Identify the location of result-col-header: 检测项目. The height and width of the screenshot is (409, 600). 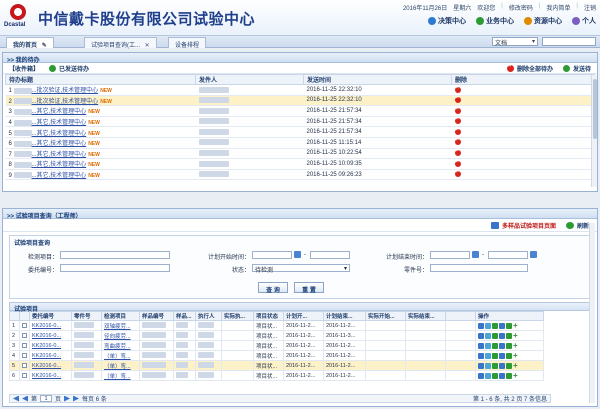
(120, 316).